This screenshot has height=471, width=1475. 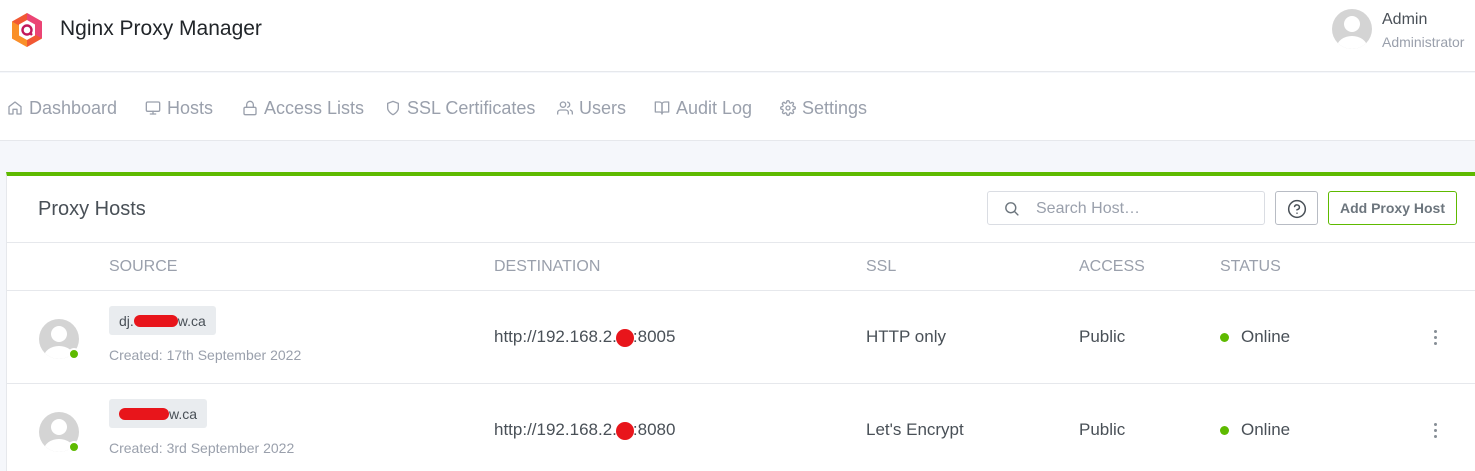 I want to click on ssl-cell: Let's Encrypt, so click(x=915, y=429).